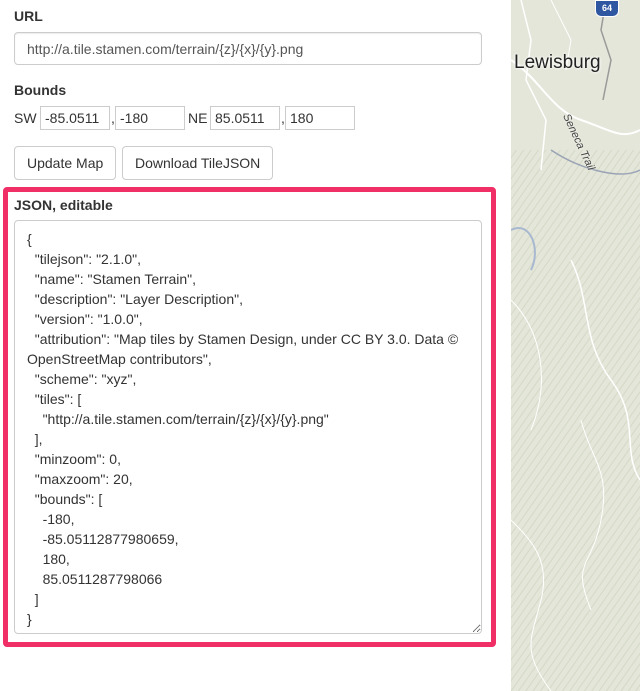 This screenshot has height=691, width=640. What do you see at coordinates (63, 205) in the screenshot?
I see `json-editor-label: JSON, editable` at bounding box center [63, 205].